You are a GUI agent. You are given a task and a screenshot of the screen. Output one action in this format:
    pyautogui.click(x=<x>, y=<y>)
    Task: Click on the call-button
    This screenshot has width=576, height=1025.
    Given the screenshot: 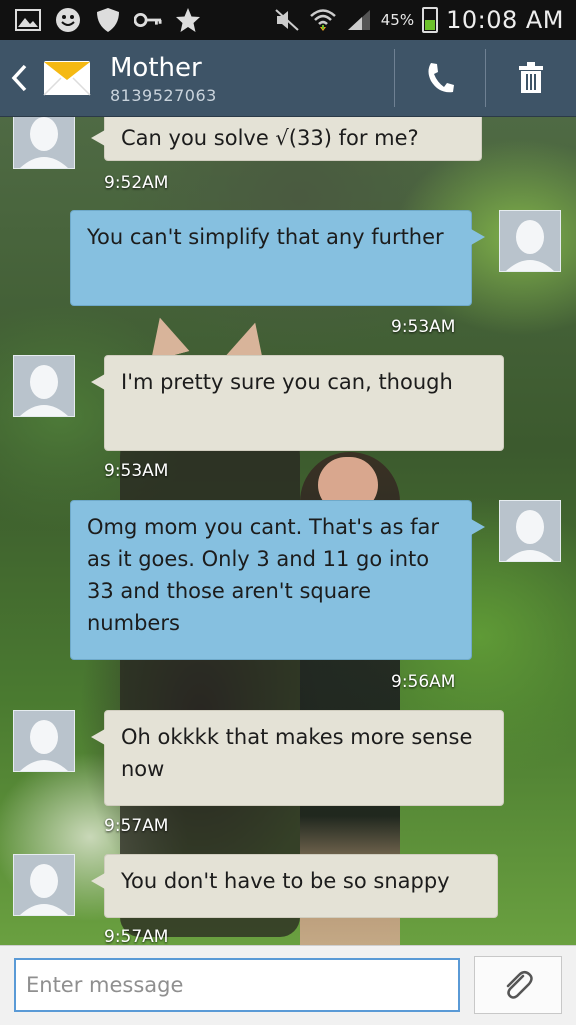 What is the action you would take?
    pyautogui.click(x=440, y=78)
    